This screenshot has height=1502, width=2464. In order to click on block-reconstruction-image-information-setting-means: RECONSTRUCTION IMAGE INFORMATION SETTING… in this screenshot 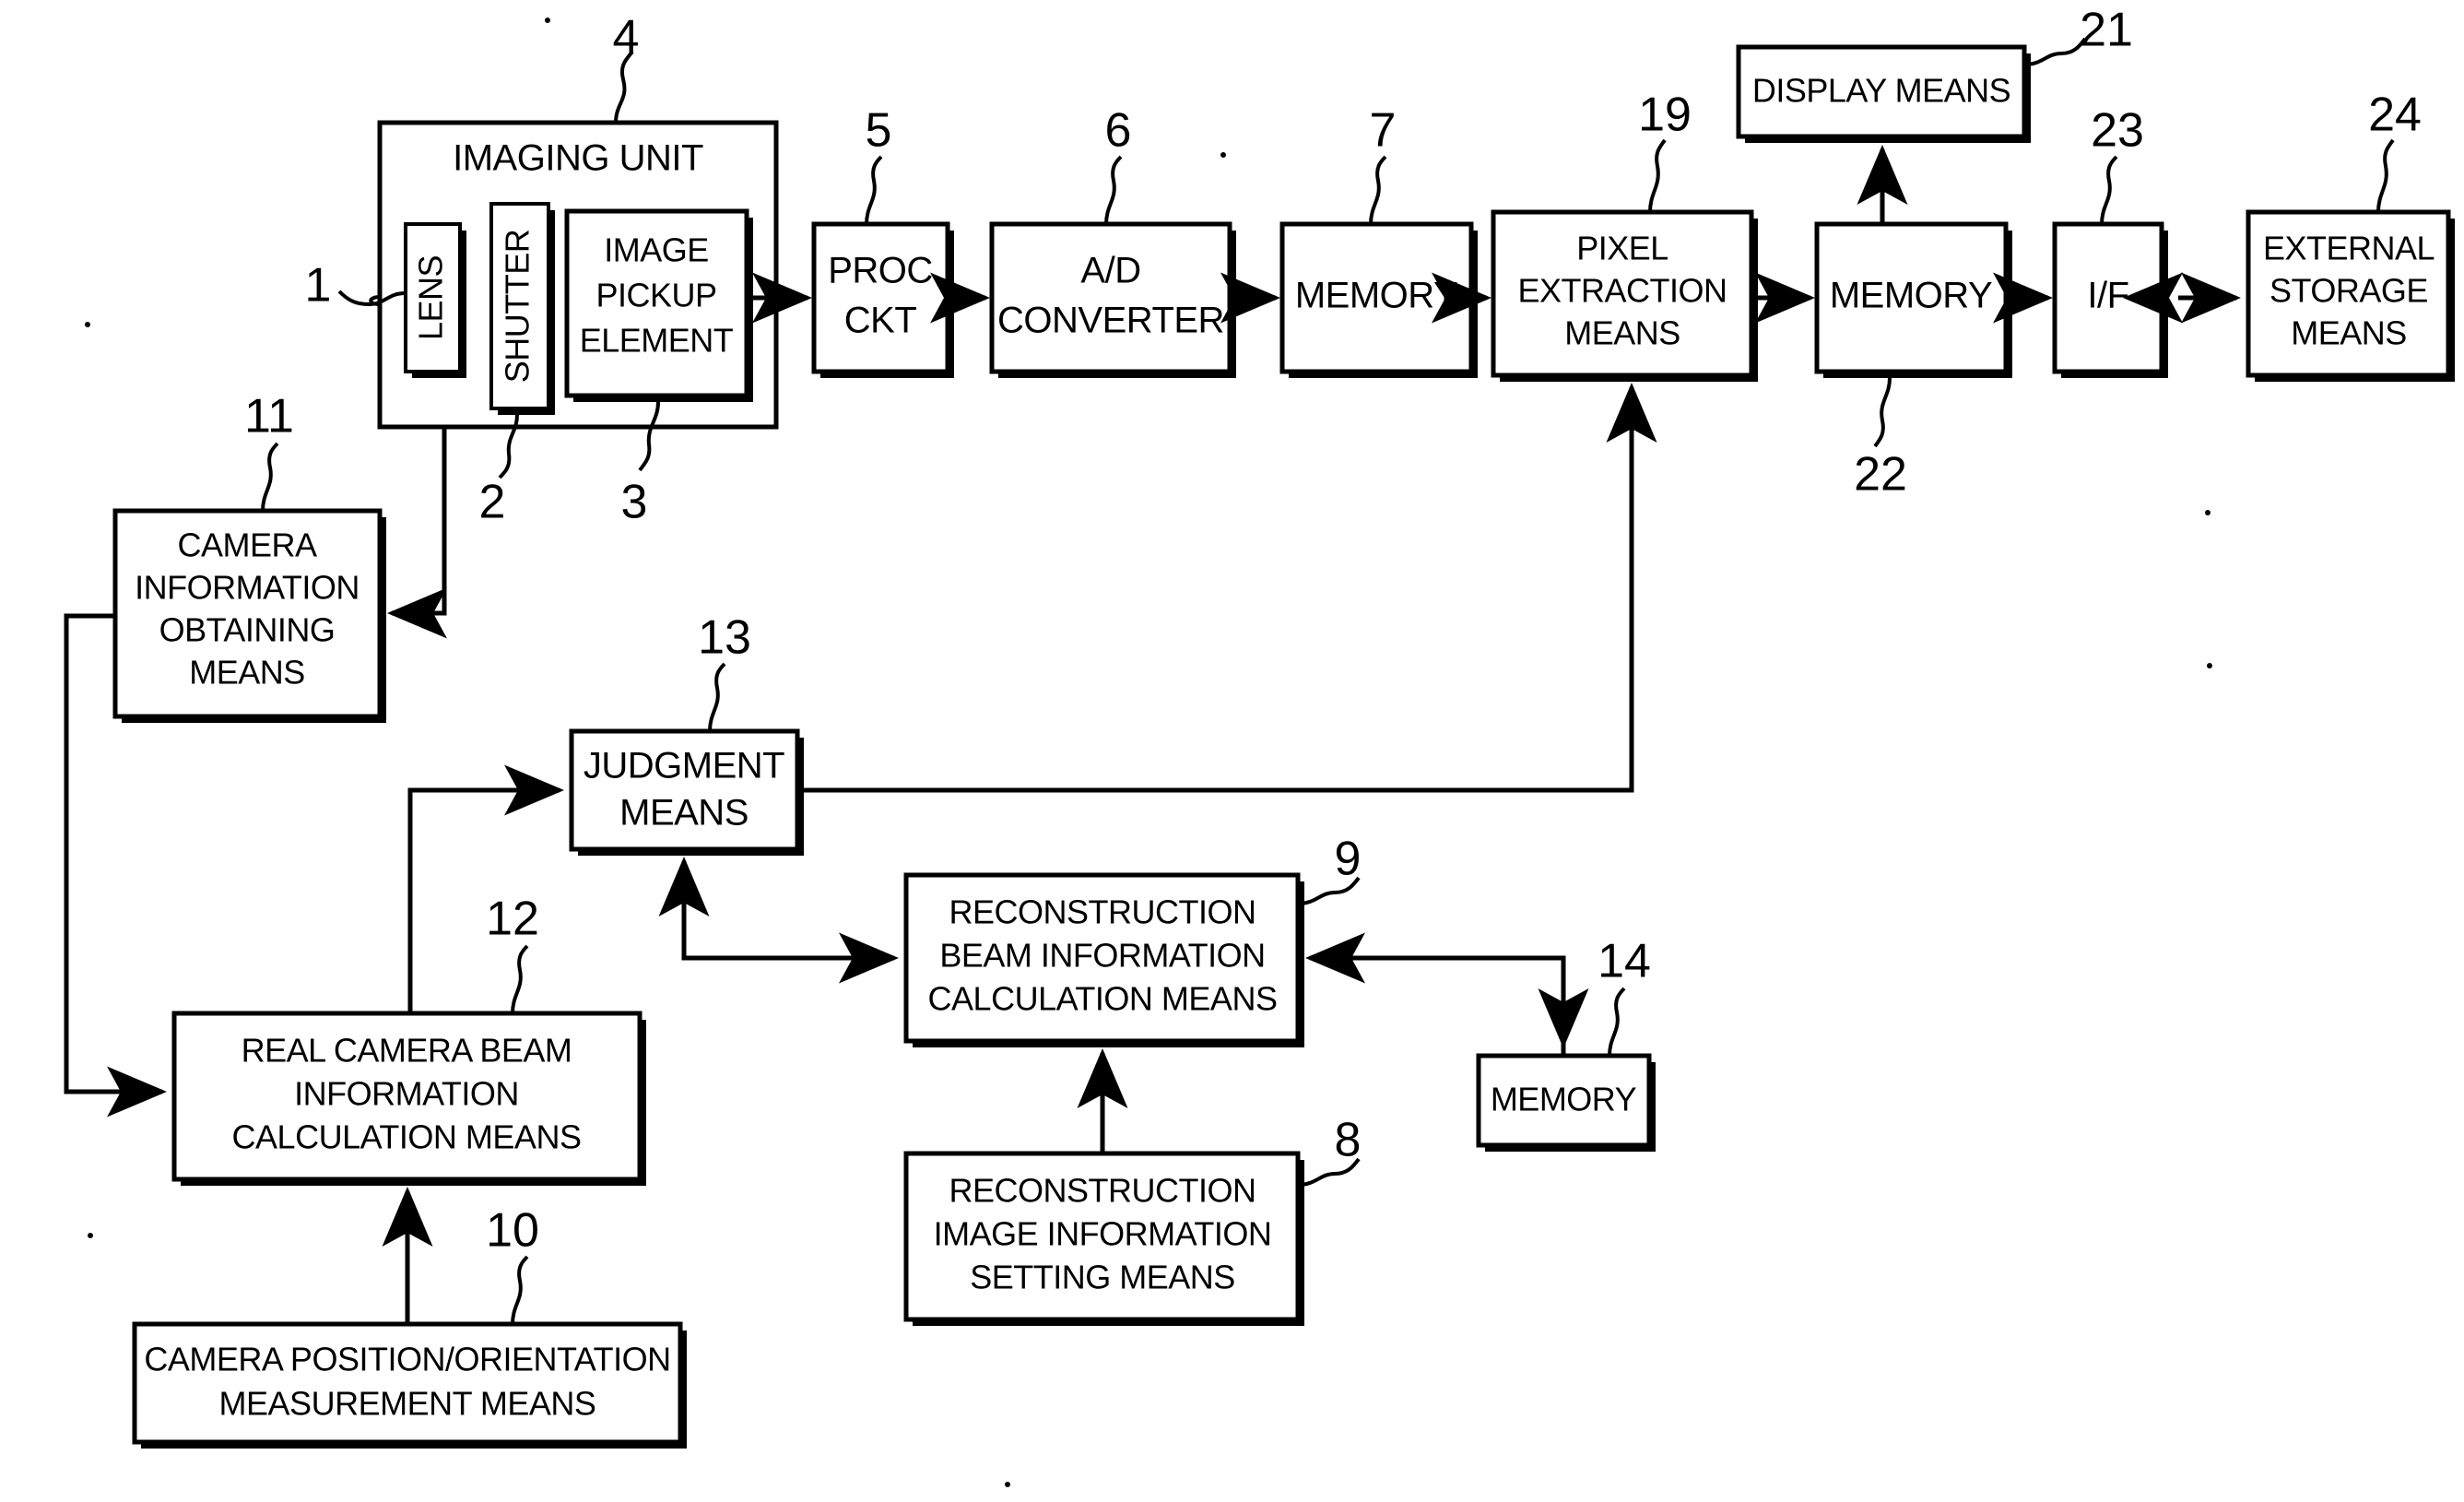, I will do `click(1104, 1239)`.